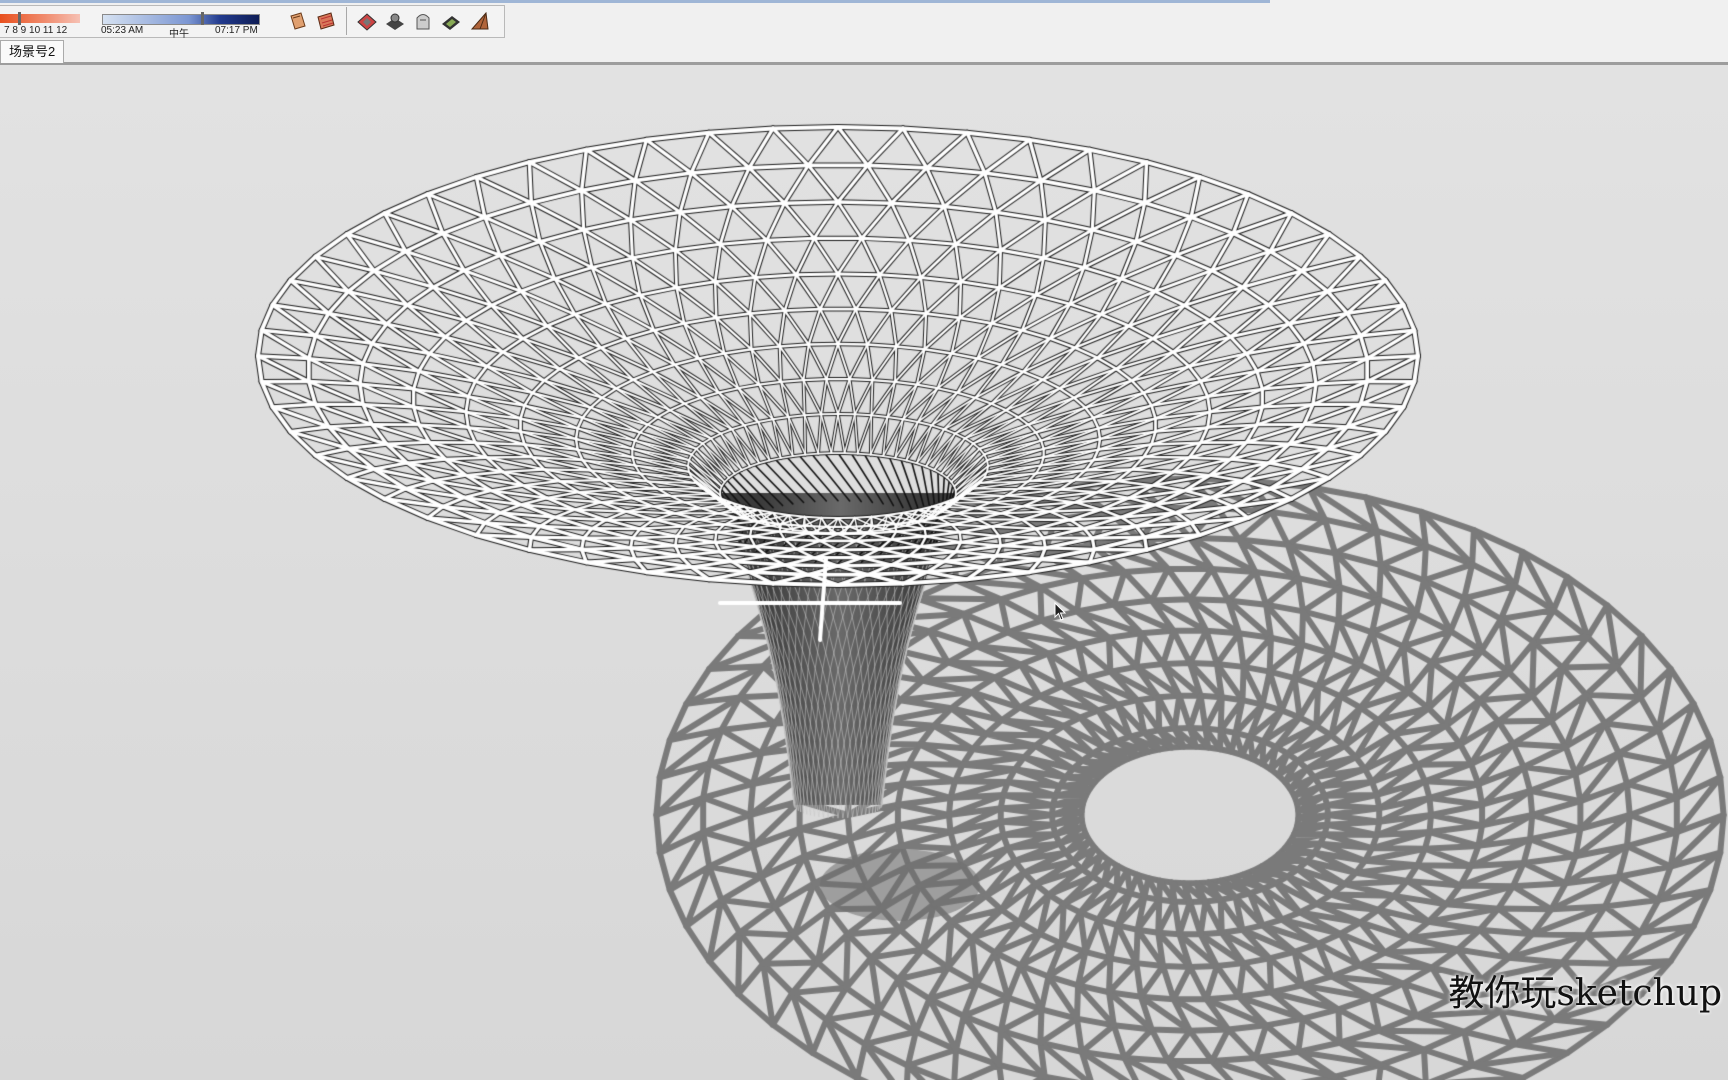  I want to click on time-start-label: 05:23 AM, so click(122, 30).